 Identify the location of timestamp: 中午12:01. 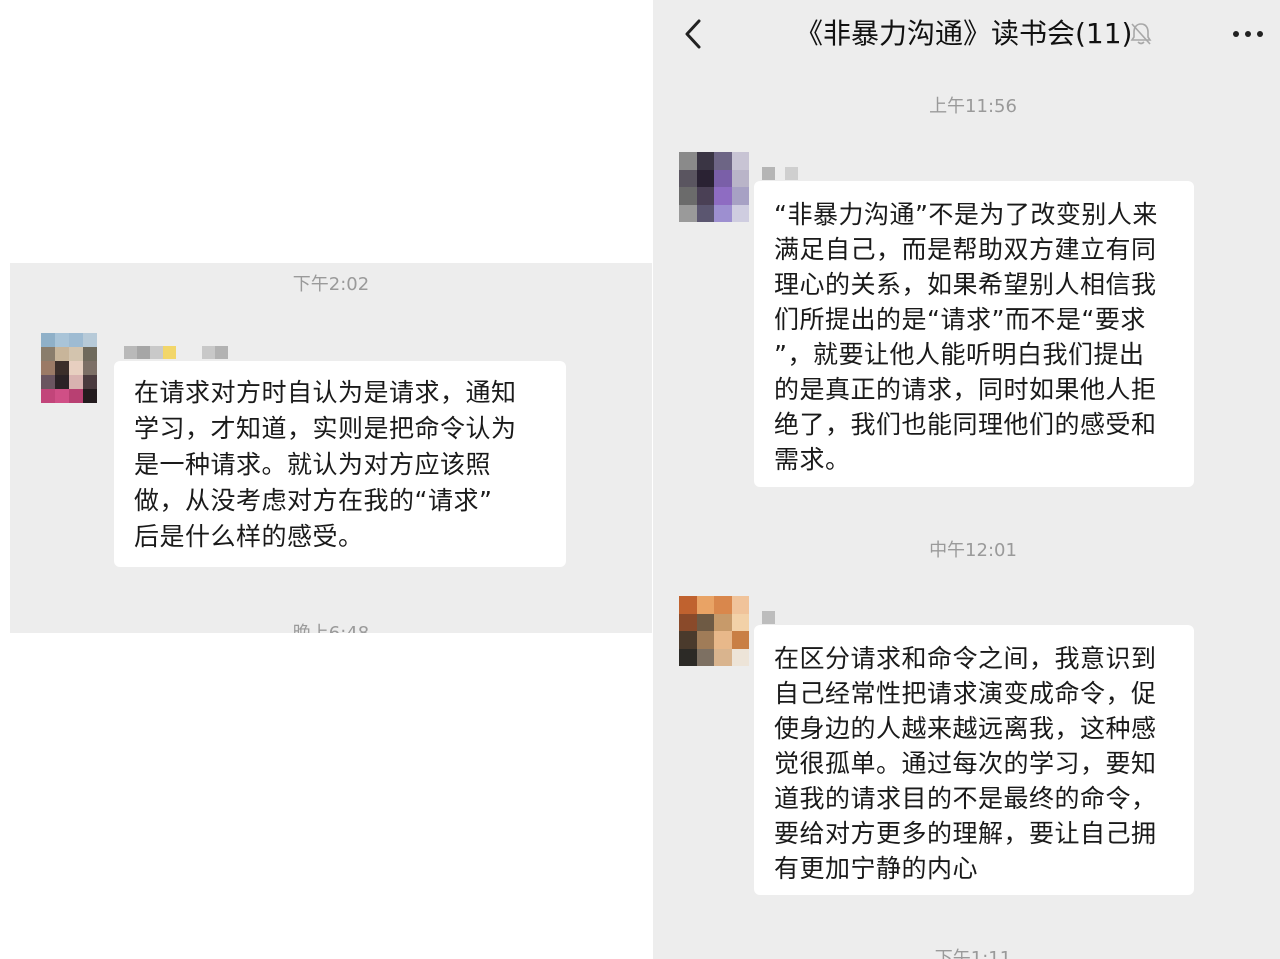
(973, 550).